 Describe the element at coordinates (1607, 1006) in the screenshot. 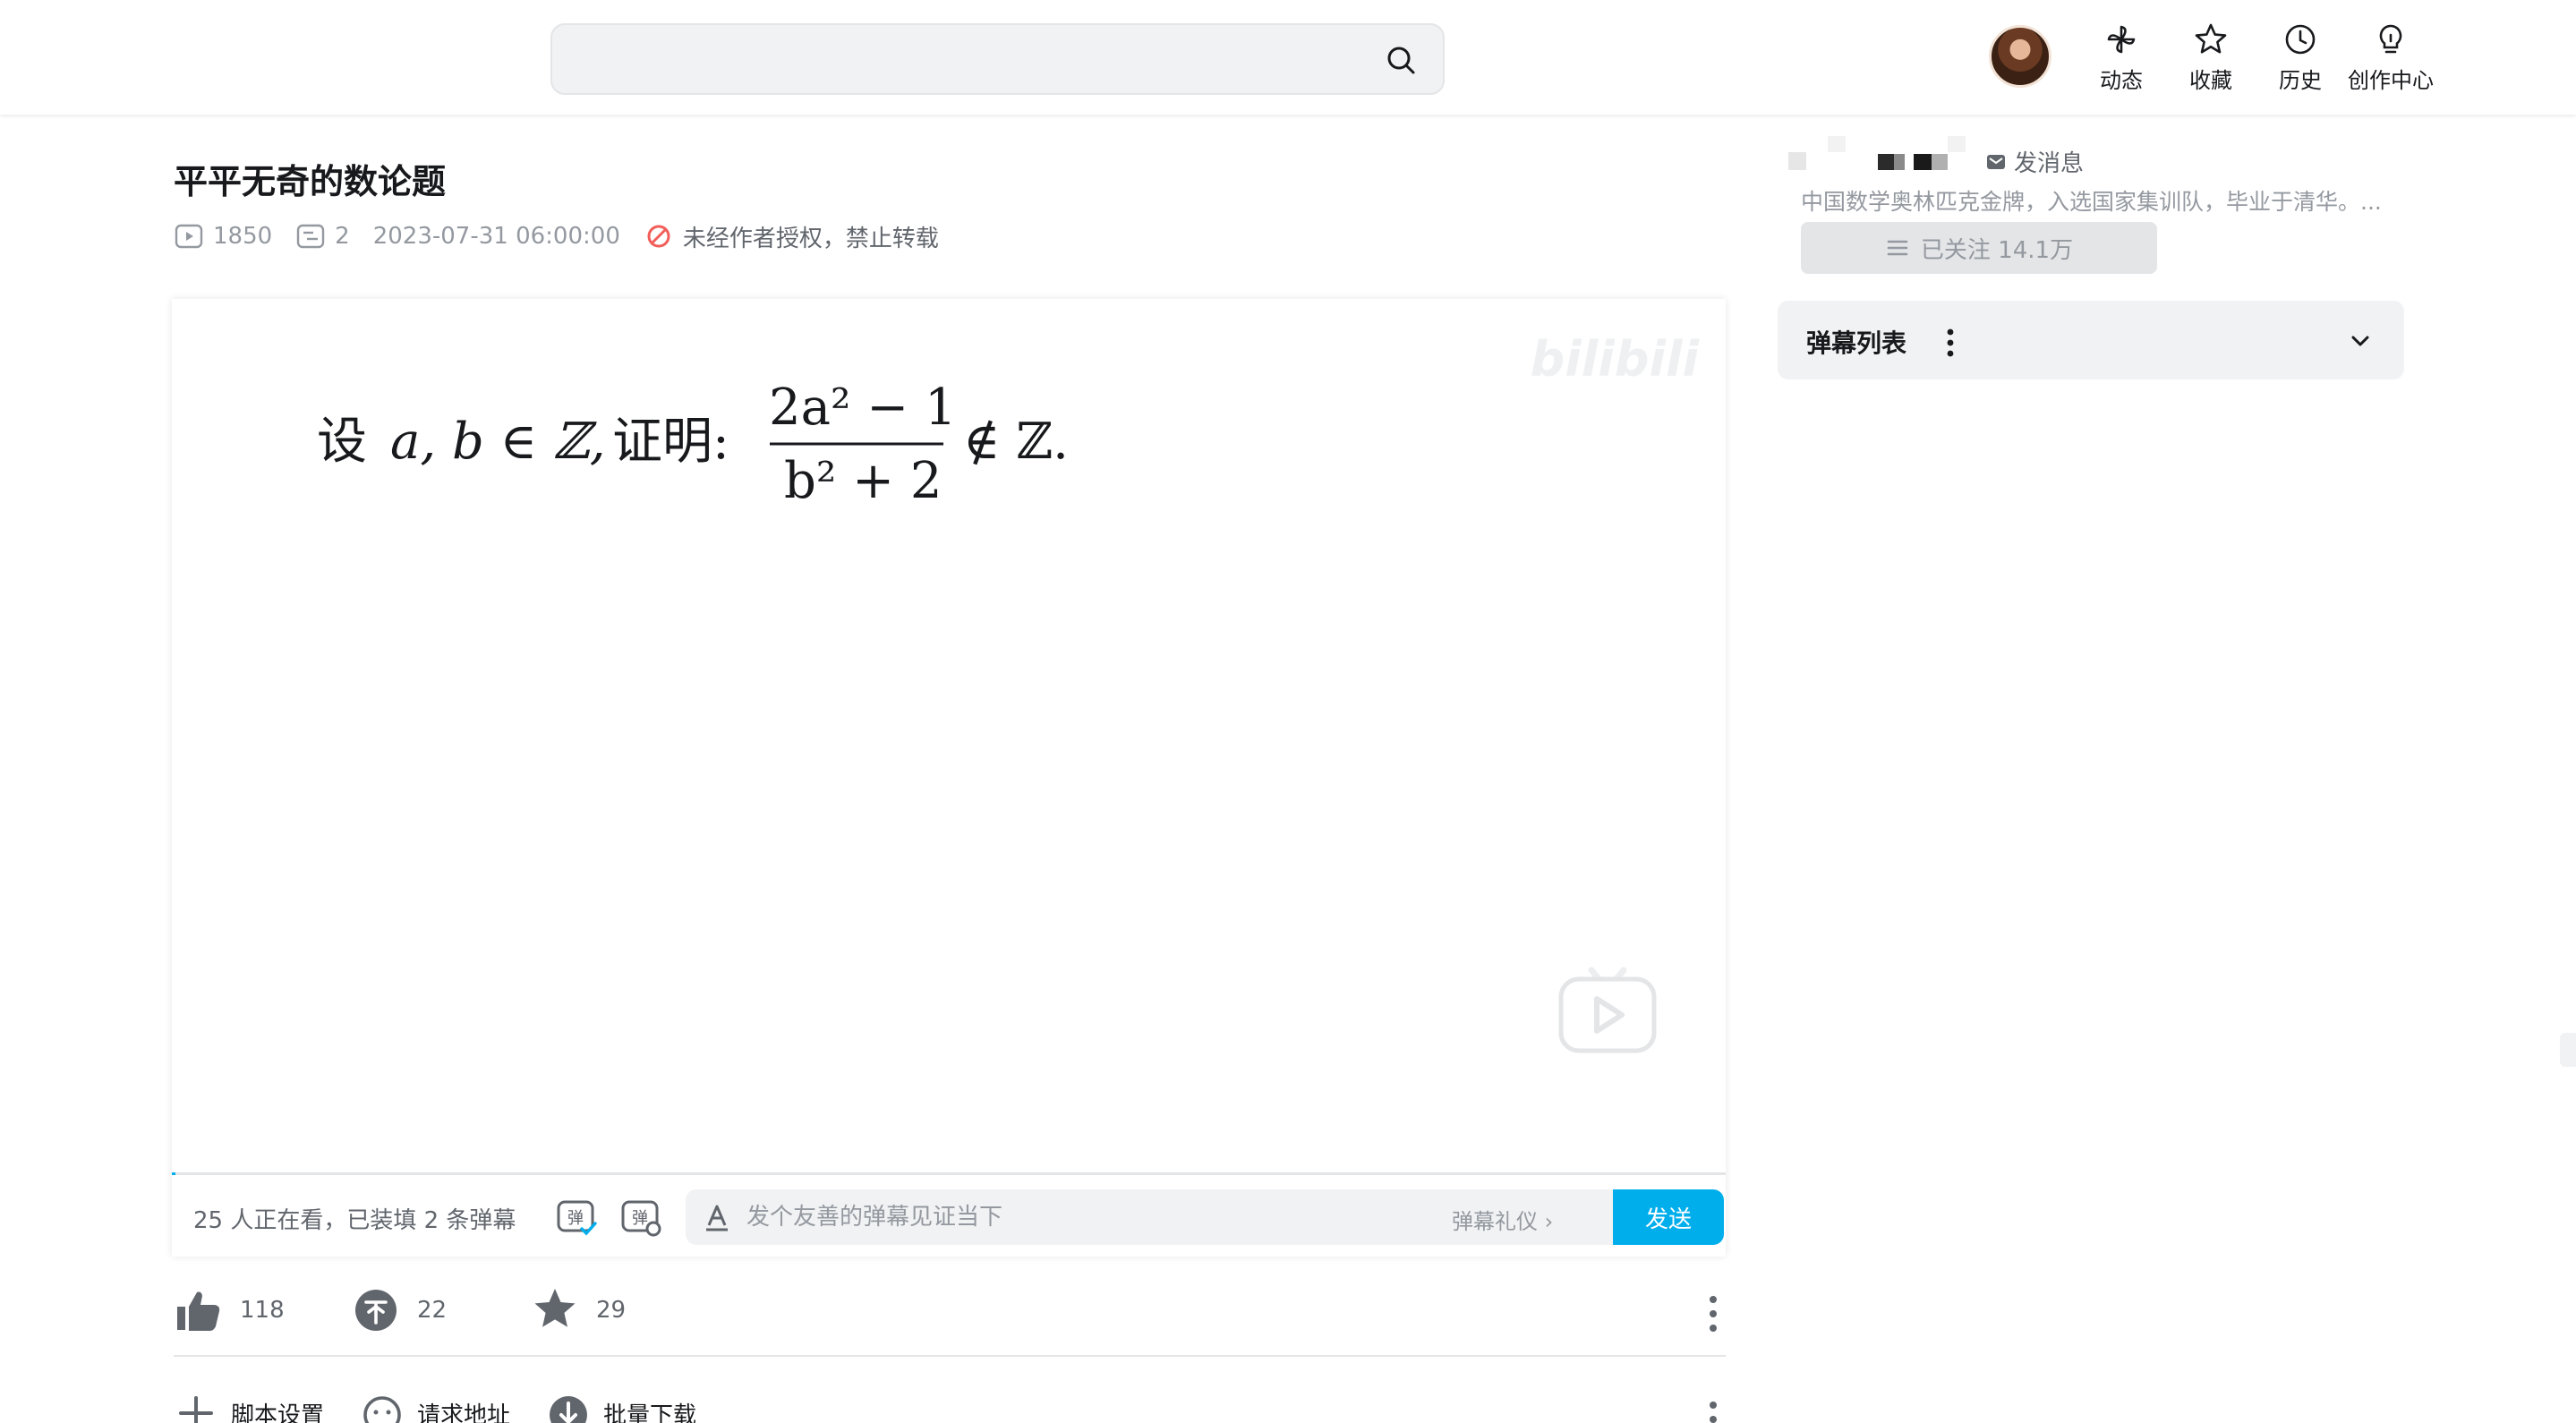

I see `play-button` at that location.